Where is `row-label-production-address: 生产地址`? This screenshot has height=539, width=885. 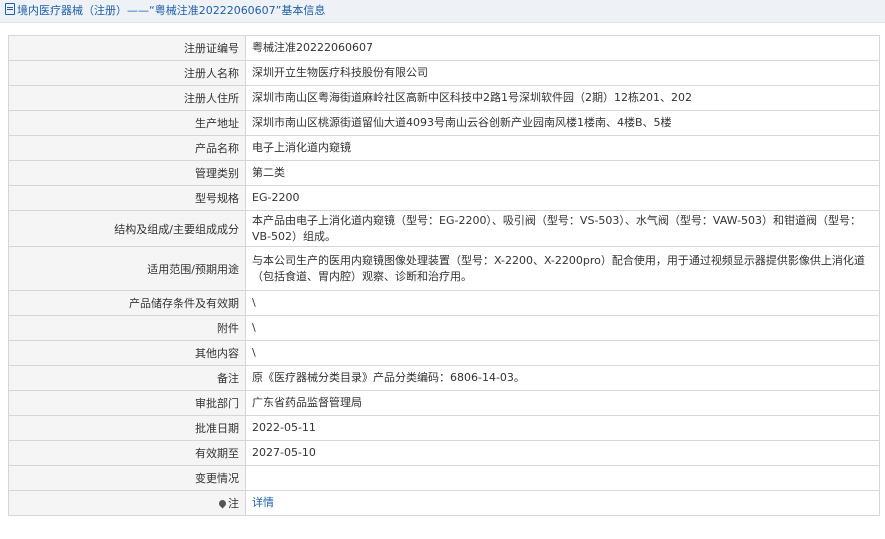
row-label-production-address: 生产地址 is located at coordinates (127, 123).